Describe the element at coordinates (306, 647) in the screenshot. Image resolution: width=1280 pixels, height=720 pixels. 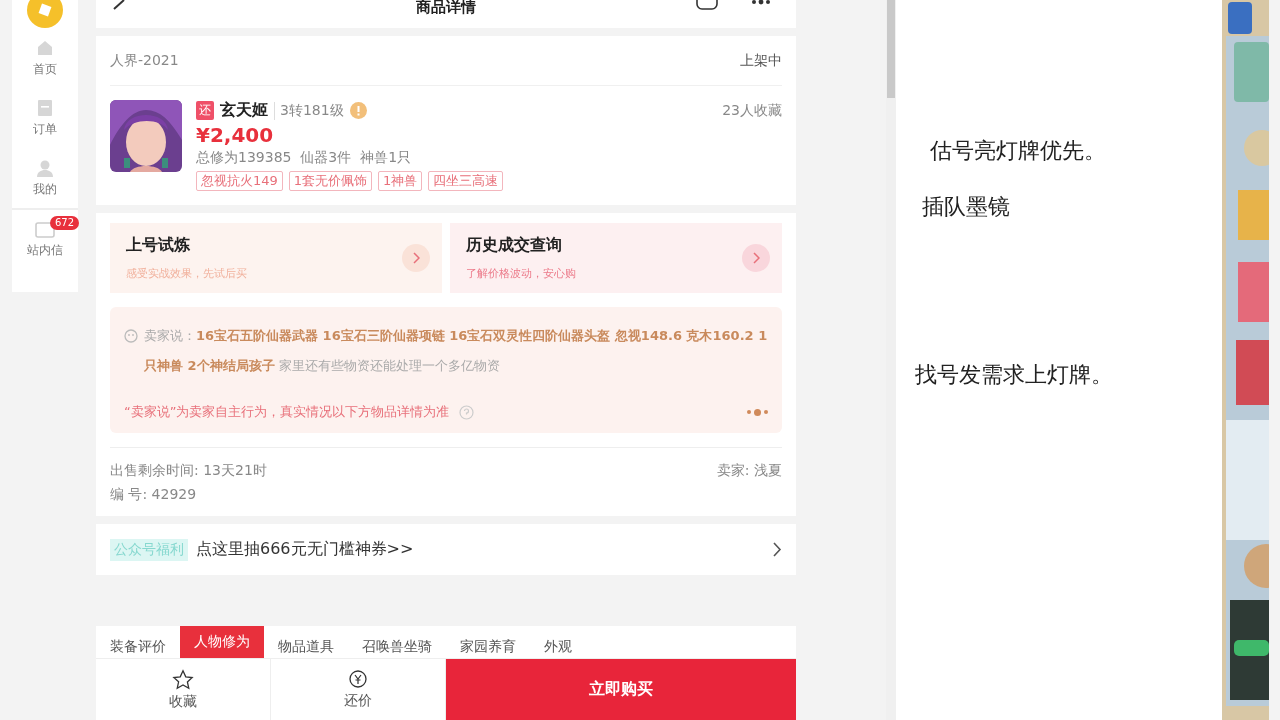
I see `category-tab: 物品道具` at that location.